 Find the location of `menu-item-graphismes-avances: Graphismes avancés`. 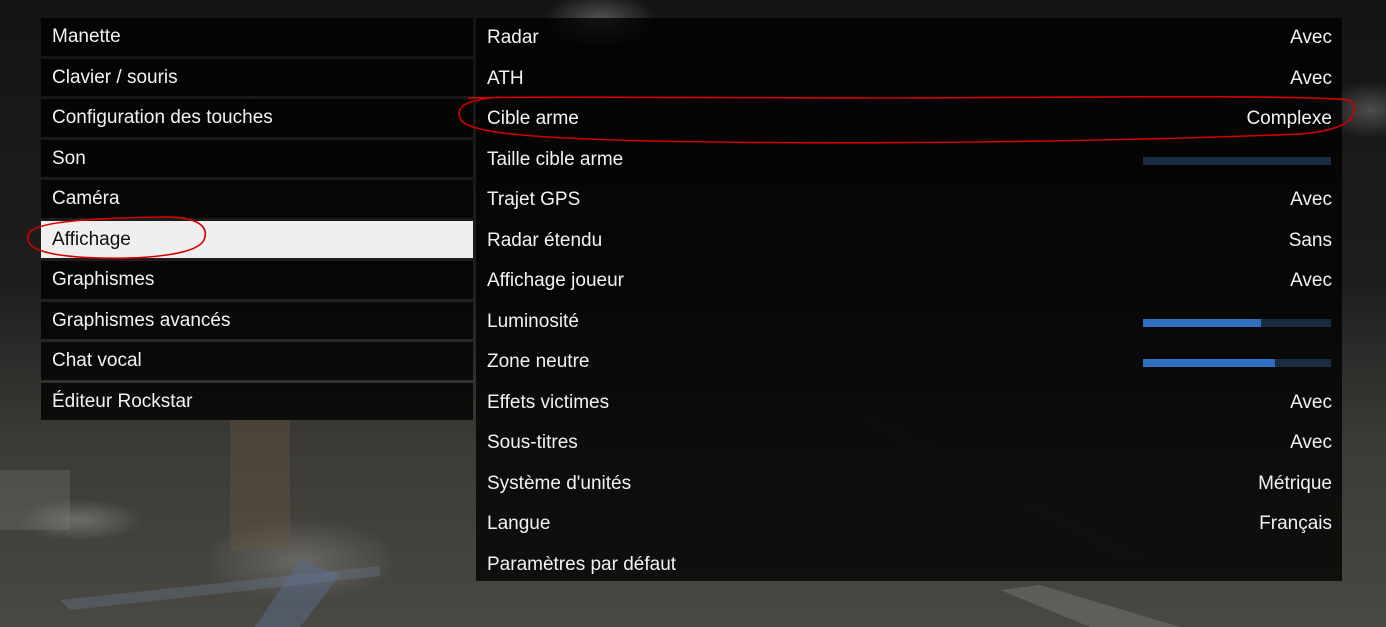

menu-item-graphismes-avances: Graphismes avancés is located at coordinates (257, 320).